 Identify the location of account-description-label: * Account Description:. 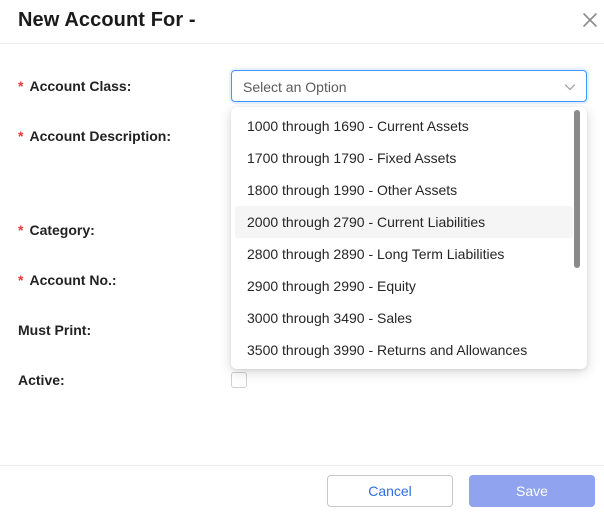
(95, 136).